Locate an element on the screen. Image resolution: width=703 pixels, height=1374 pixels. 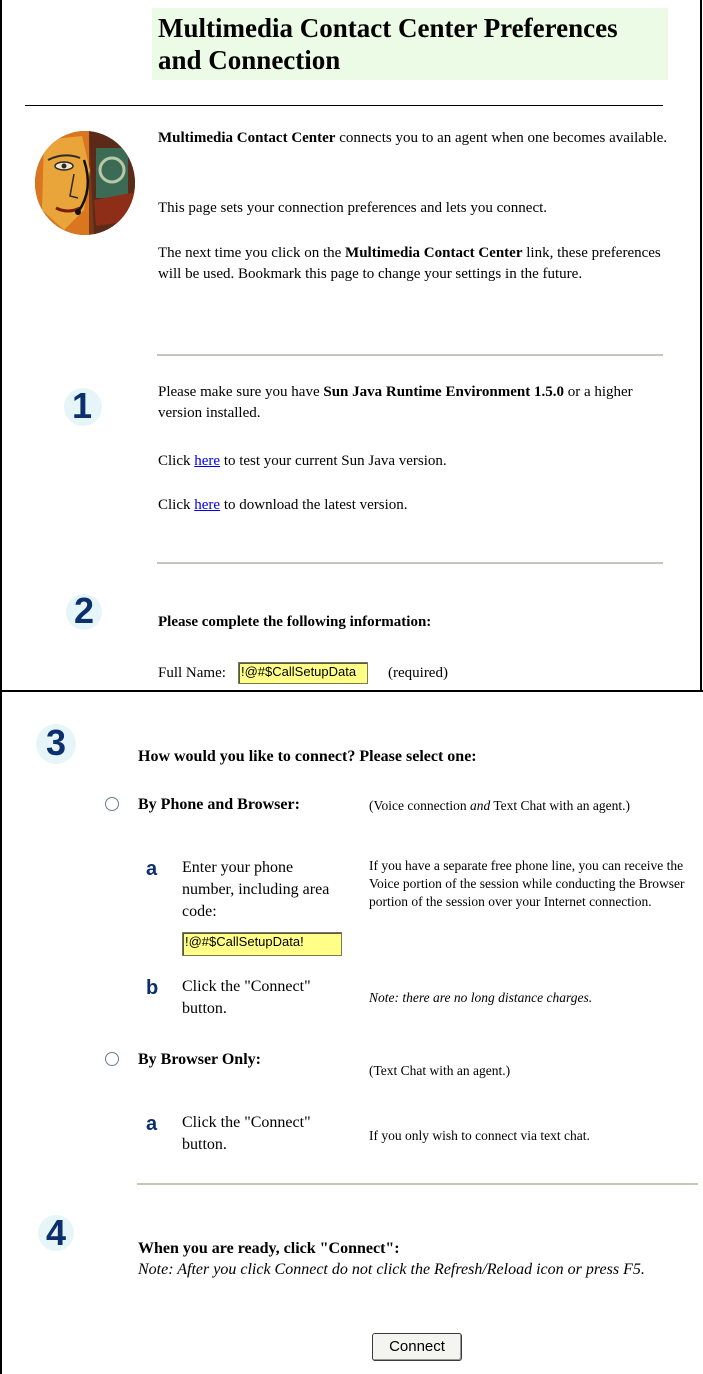
phone-and-browser-label: By Phone and Browser: is located at coordinates (219, 804).